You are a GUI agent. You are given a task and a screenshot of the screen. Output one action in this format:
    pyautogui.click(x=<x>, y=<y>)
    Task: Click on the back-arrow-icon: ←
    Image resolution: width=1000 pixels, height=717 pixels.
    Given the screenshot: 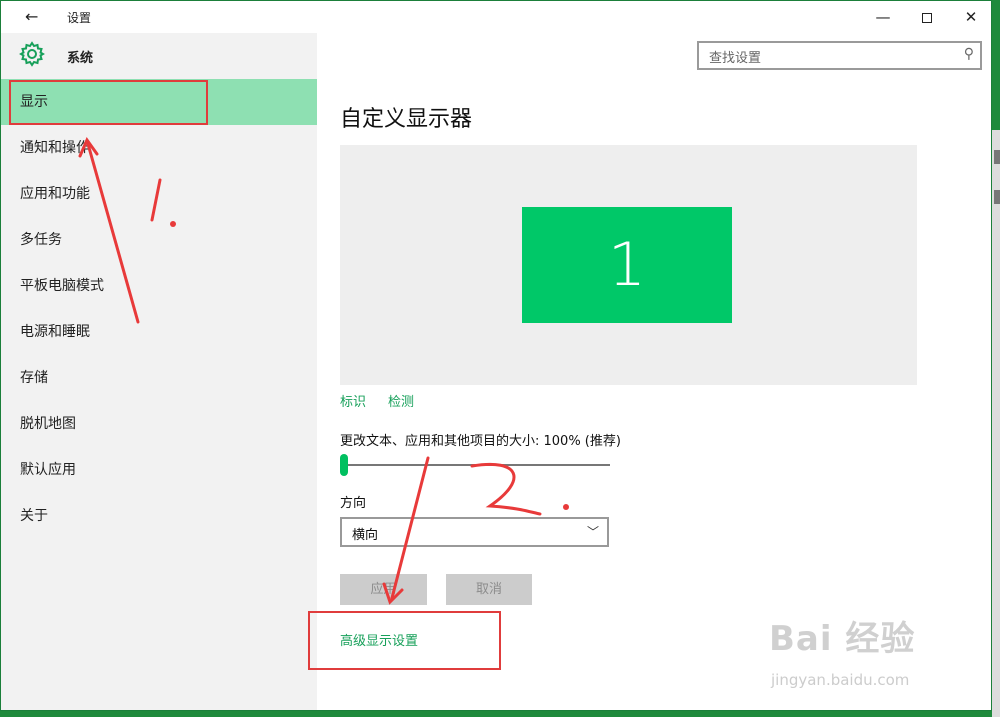 What is the action you would take?
    pyautogui.click(x=31, y=16)
    